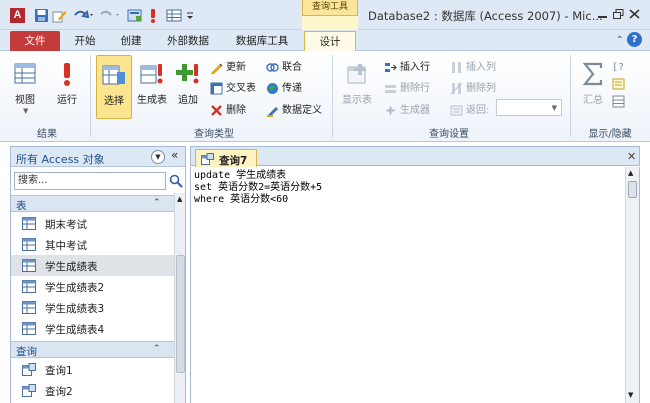  What do you see at coordinates (216, 88) in the screenshot?
I see `crosstab-icon` at bounding box center [216, 88].